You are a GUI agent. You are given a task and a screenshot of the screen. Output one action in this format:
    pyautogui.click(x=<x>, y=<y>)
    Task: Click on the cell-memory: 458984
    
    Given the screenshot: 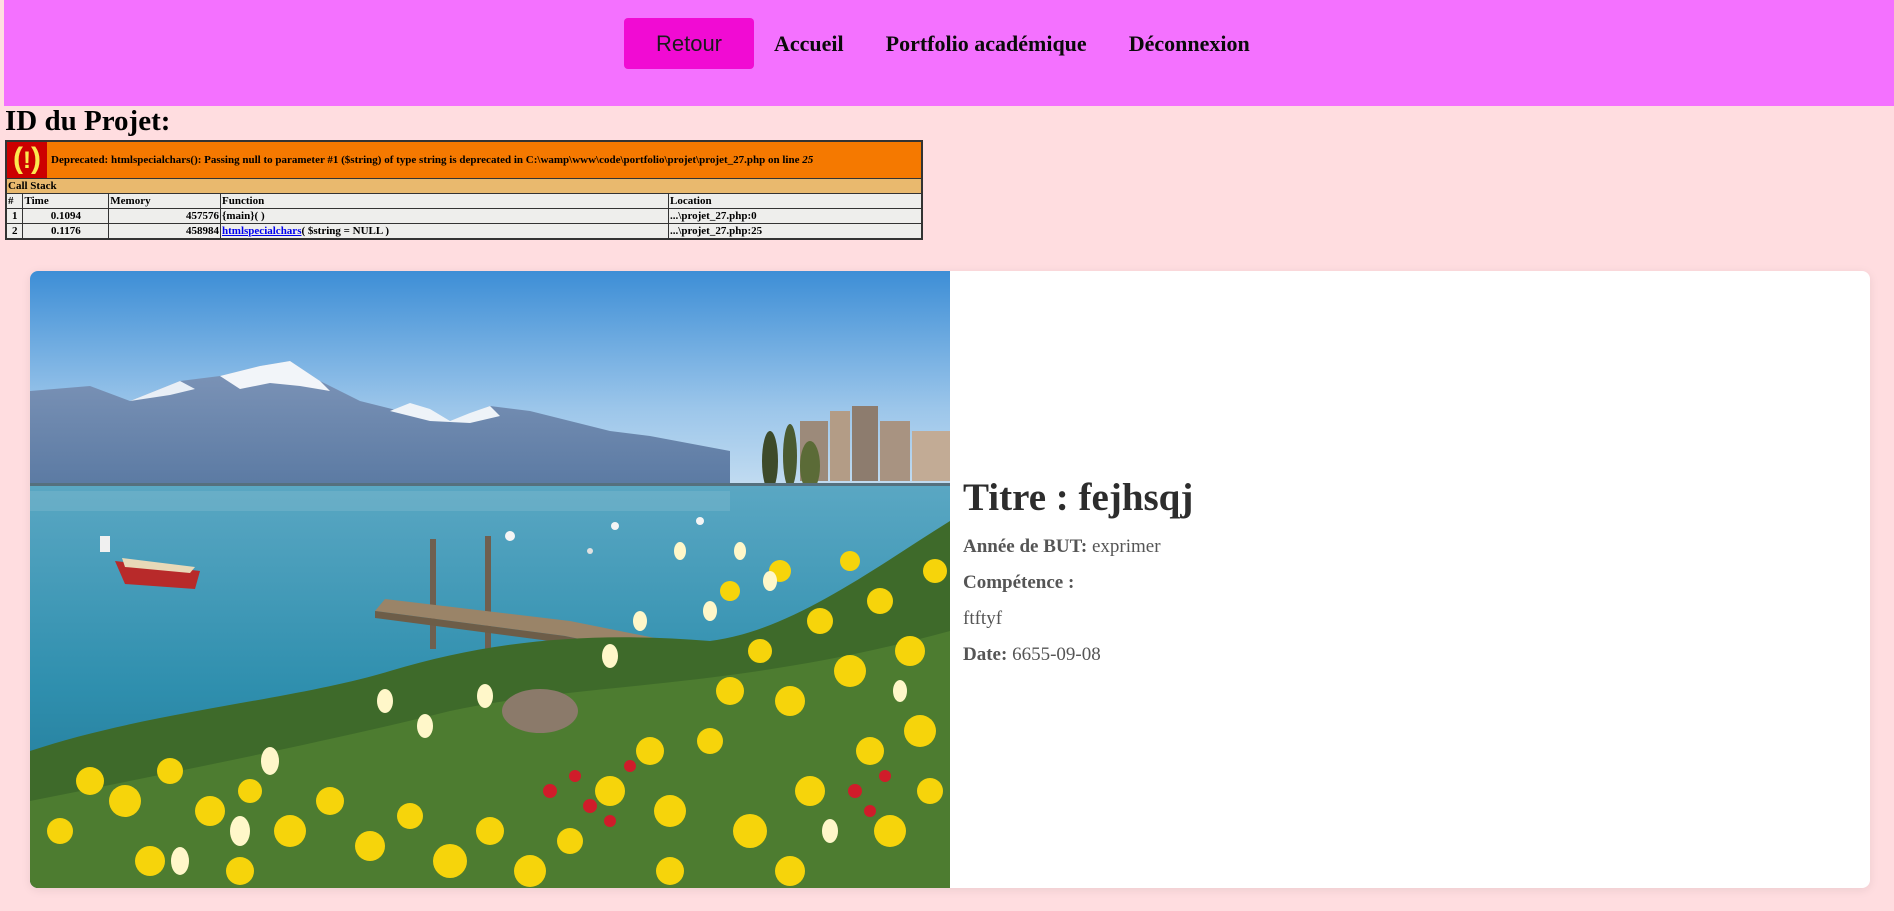 What is the action you would take?
    pyautogui.click(x=165, y=231)
    